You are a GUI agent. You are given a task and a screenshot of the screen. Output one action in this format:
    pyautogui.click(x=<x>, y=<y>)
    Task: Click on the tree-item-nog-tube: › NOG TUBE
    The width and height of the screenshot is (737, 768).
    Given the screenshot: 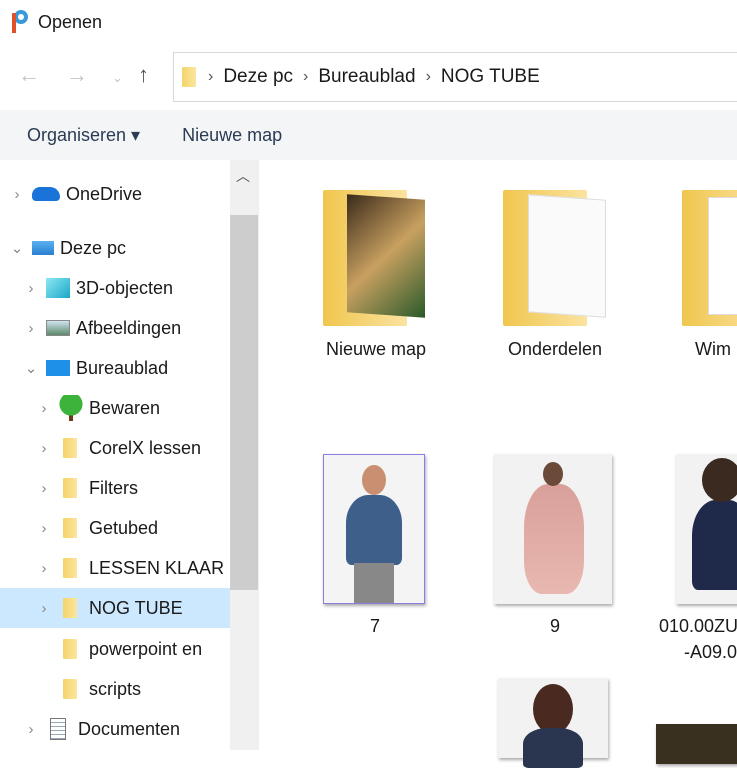 What is the action you would take?
    pyautogui.click(x=115, y=608)
    